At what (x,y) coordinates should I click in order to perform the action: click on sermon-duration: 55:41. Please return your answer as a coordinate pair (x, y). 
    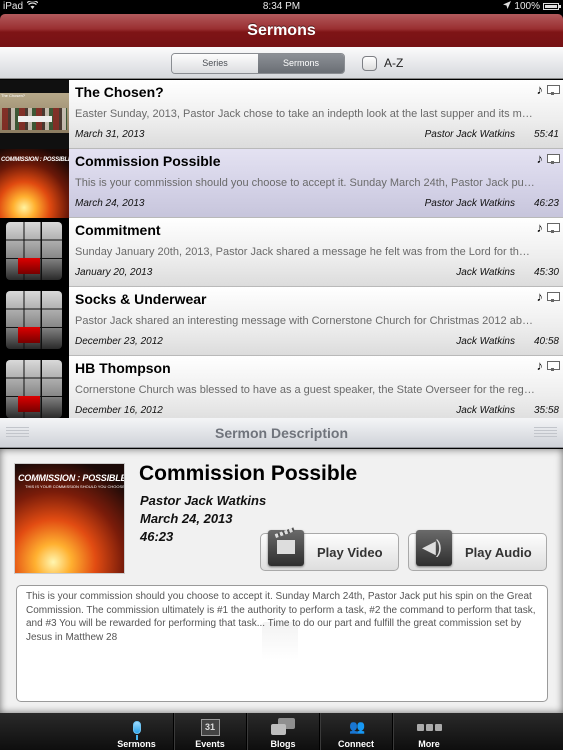
    Looking at the image, I should click on (546, 134).